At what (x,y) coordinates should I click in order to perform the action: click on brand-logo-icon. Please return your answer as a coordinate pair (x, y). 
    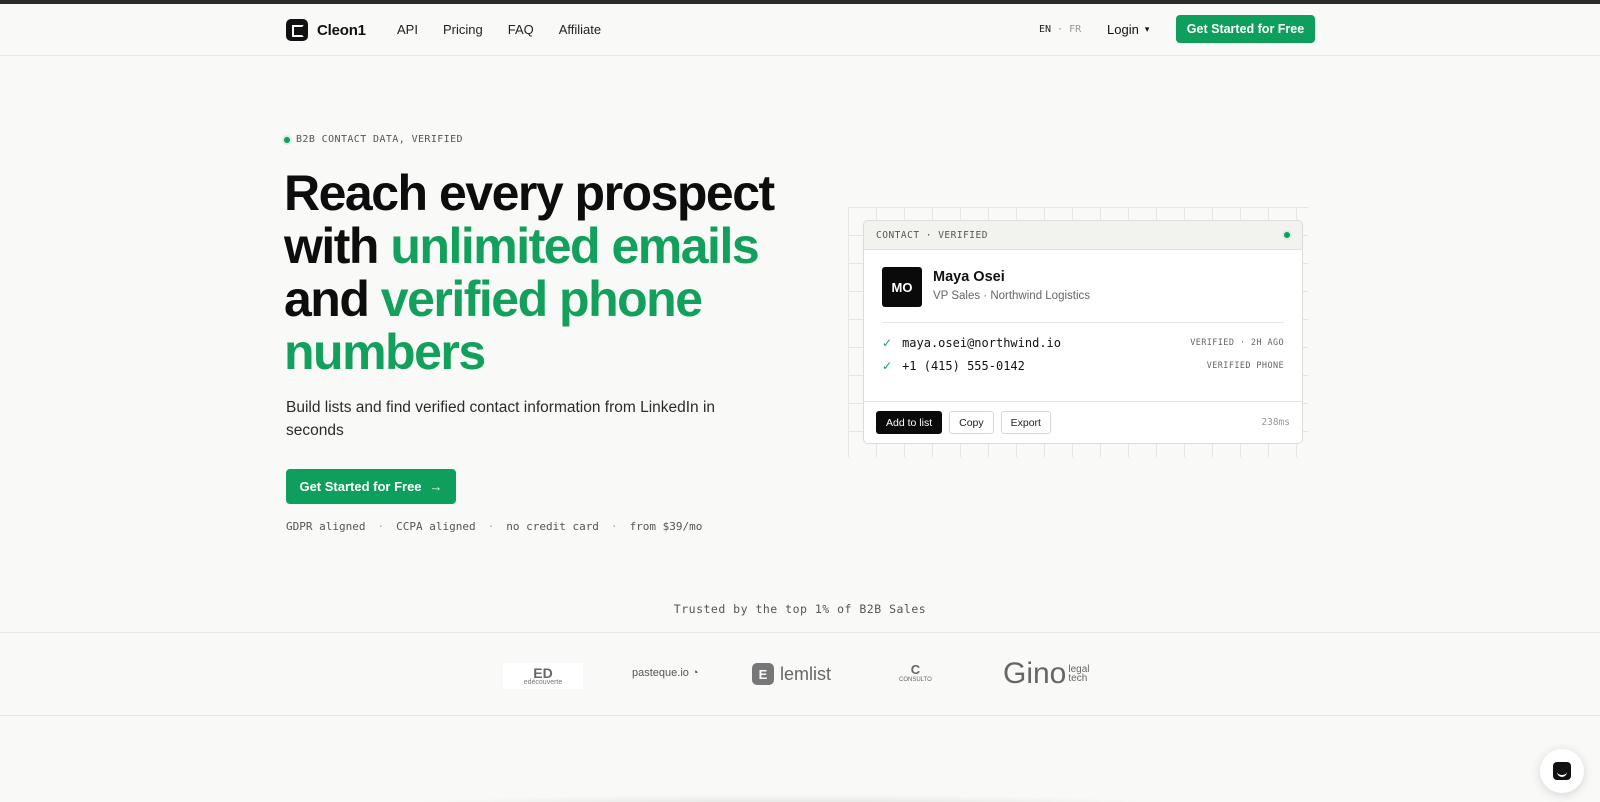
    Looking at the image, I should click on (297, 30).